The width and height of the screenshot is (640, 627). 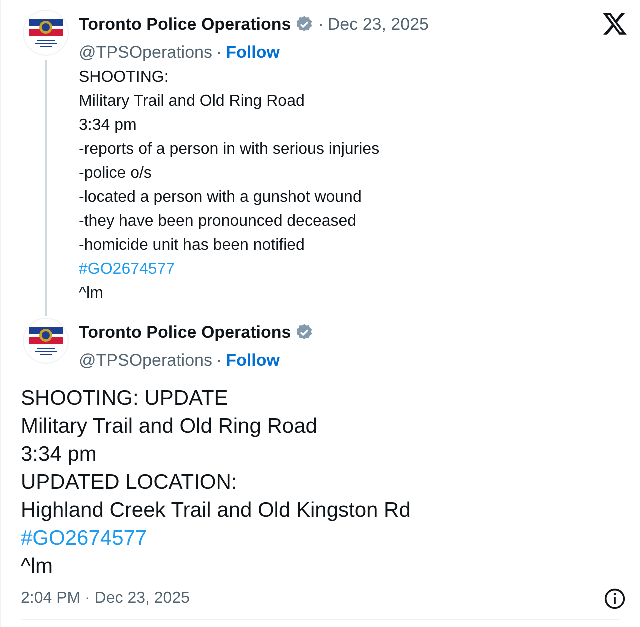 What do you see at coordinates (124, 398) in the screenshot?
I see `post-text-line: SHOOTING: UPDATE` at bounding box center [124, 398].